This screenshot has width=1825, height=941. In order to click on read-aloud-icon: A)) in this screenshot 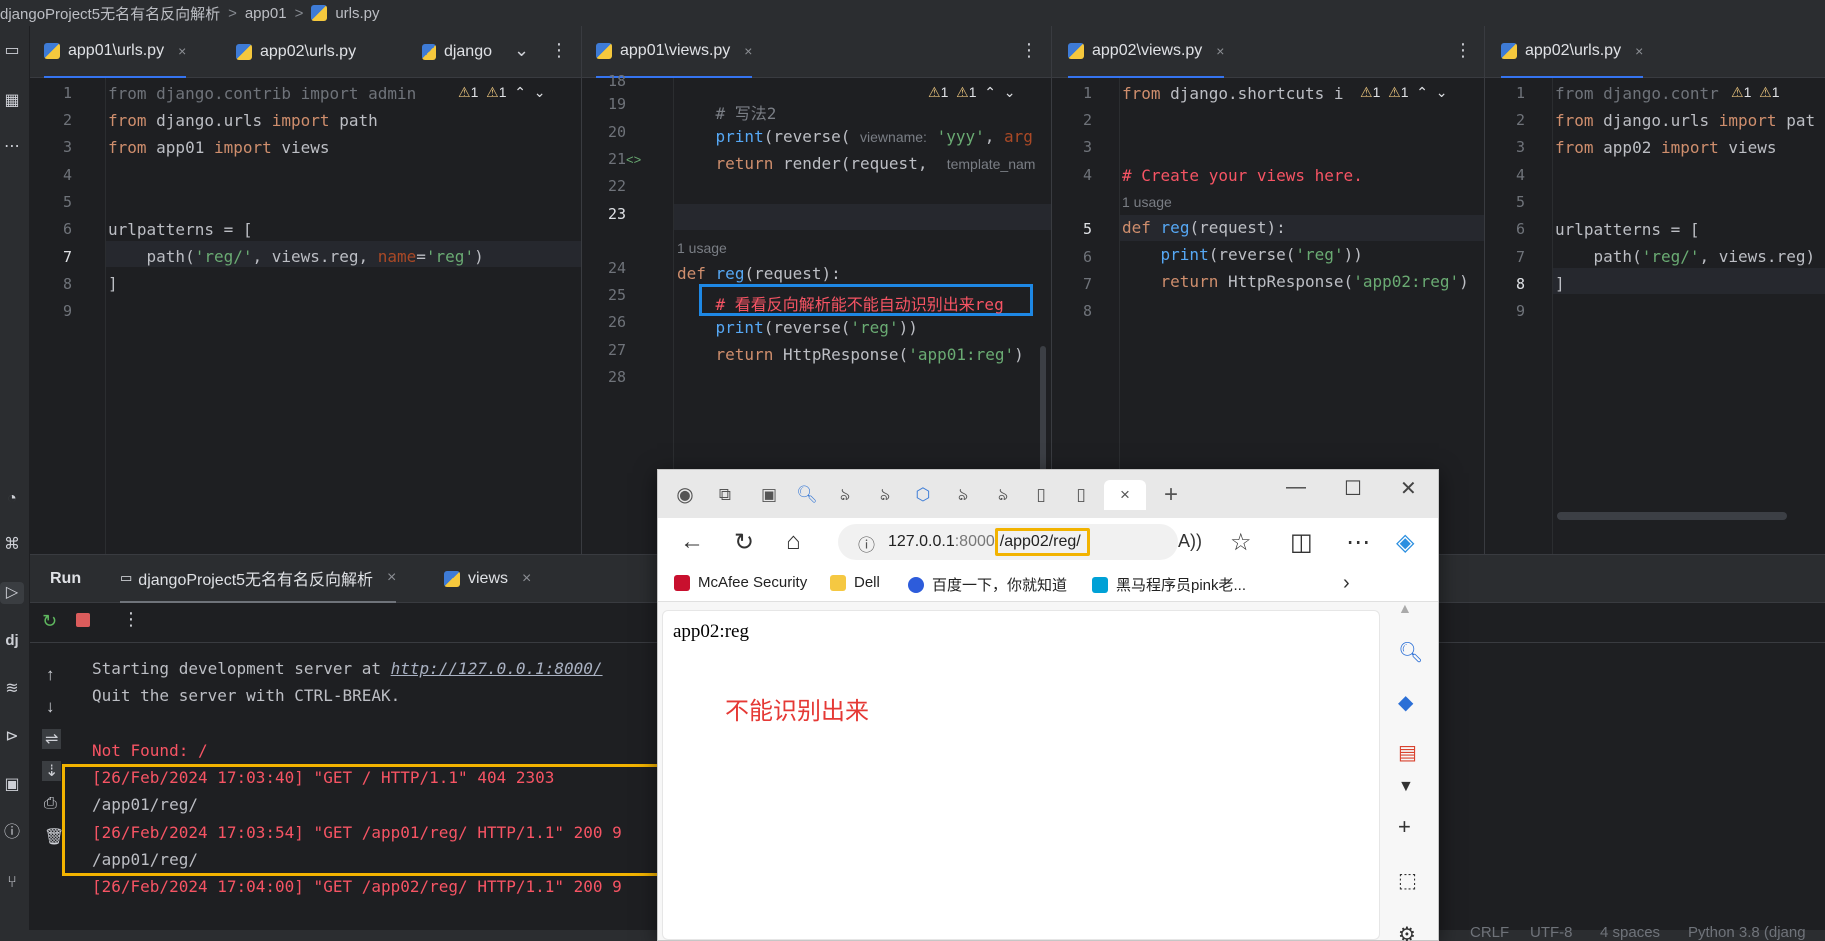, I will do `click(1190, 541)`.